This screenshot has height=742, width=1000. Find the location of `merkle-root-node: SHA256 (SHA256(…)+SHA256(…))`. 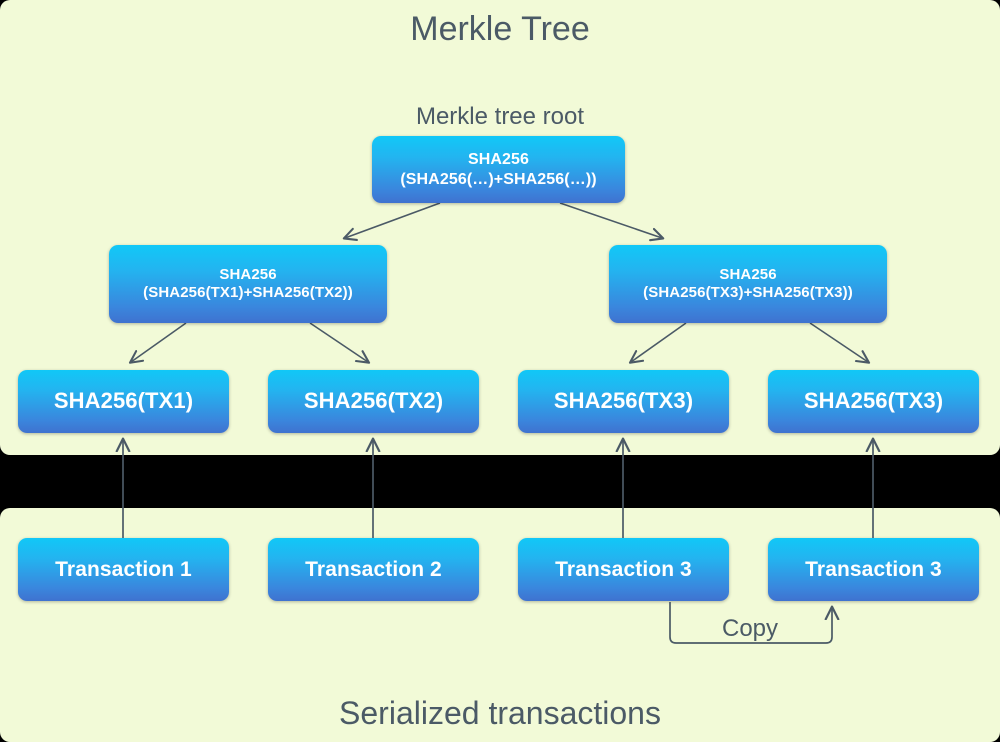

merkle-root-node: SHA256 (SHA256(…)+SHA256(…)) is located at coordinates (498, 169).